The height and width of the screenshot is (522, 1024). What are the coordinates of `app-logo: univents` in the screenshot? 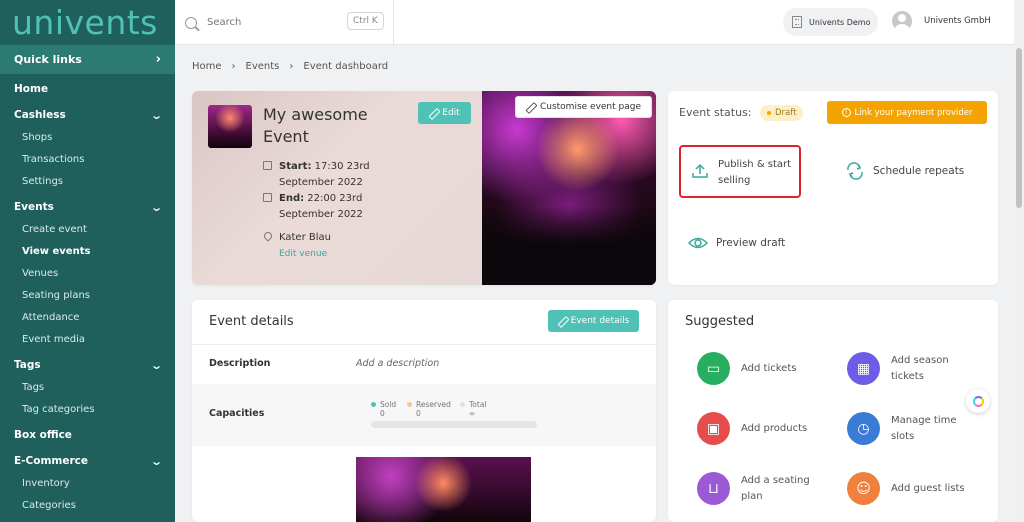 It's located at (87, 22).